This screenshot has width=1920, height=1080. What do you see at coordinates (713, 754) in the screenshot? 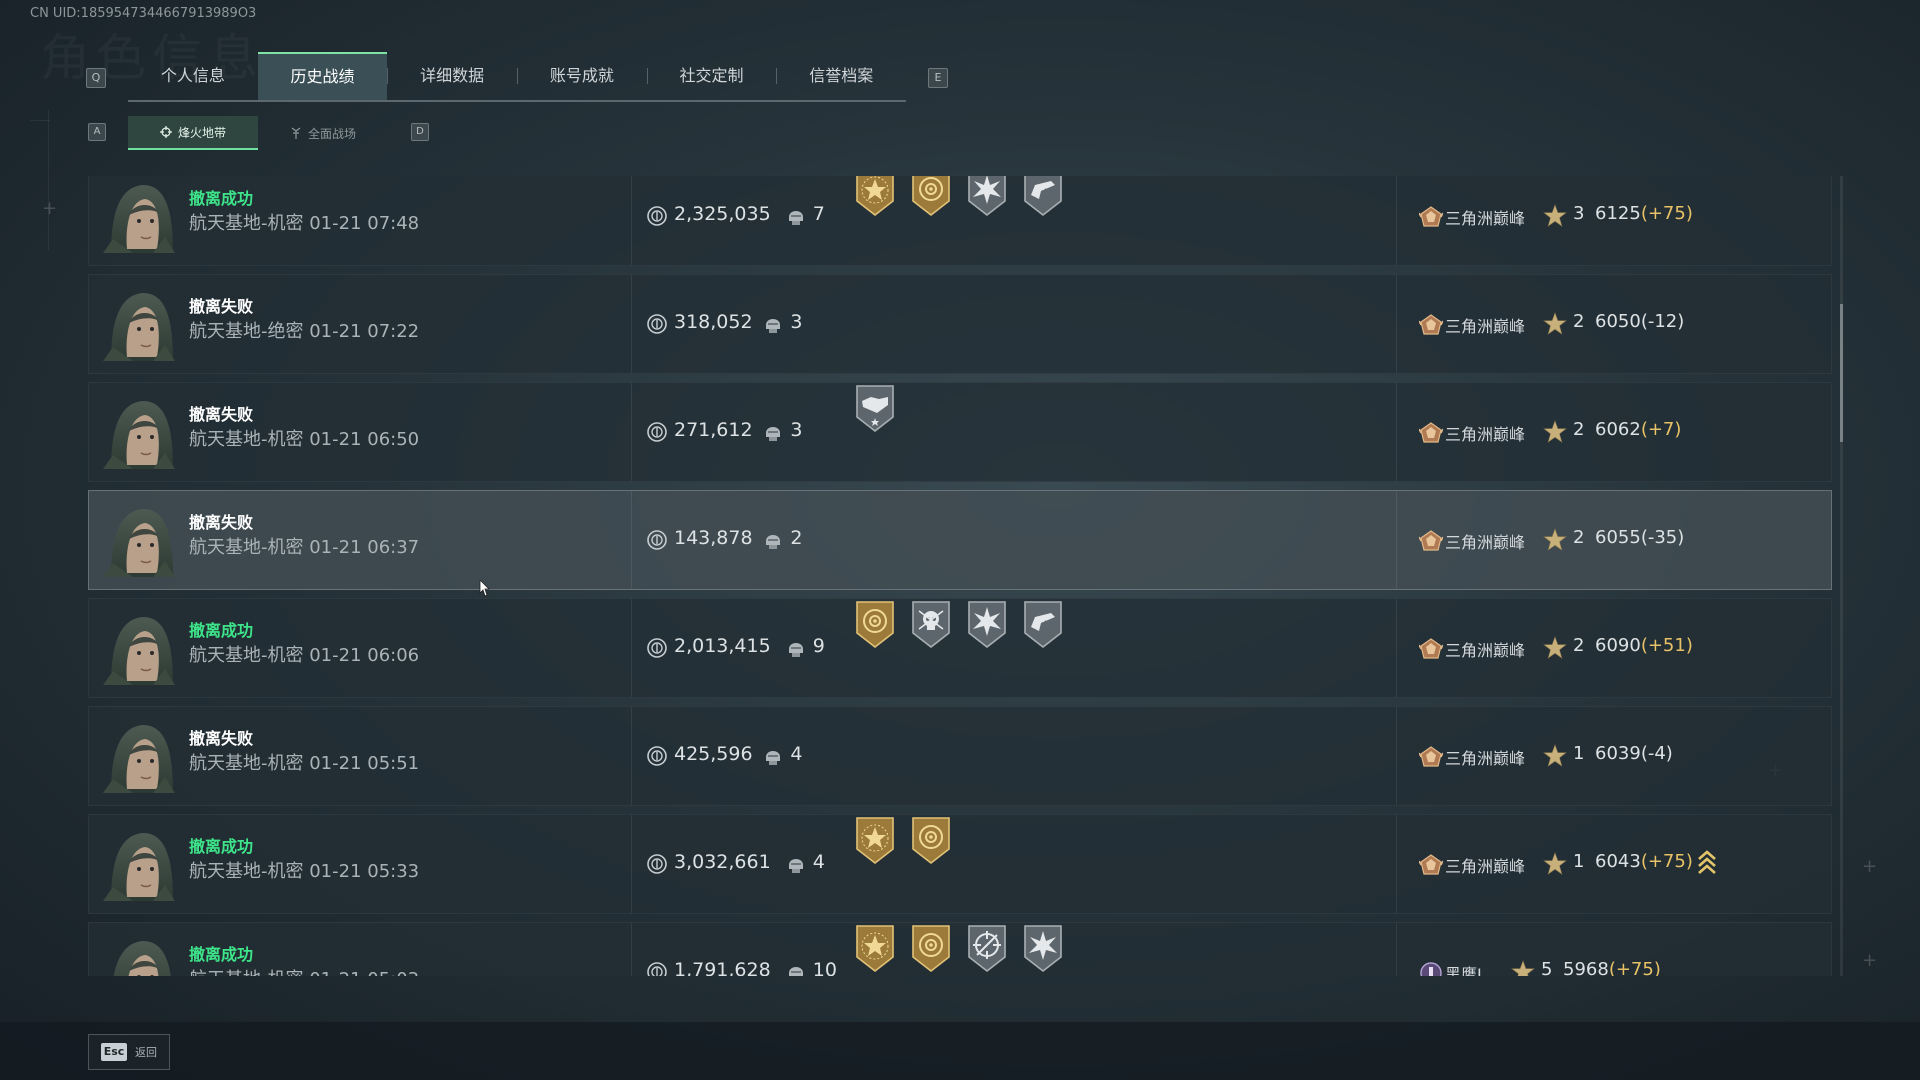
I see `loot-value: 425,596` at bounding box center [713, 754].